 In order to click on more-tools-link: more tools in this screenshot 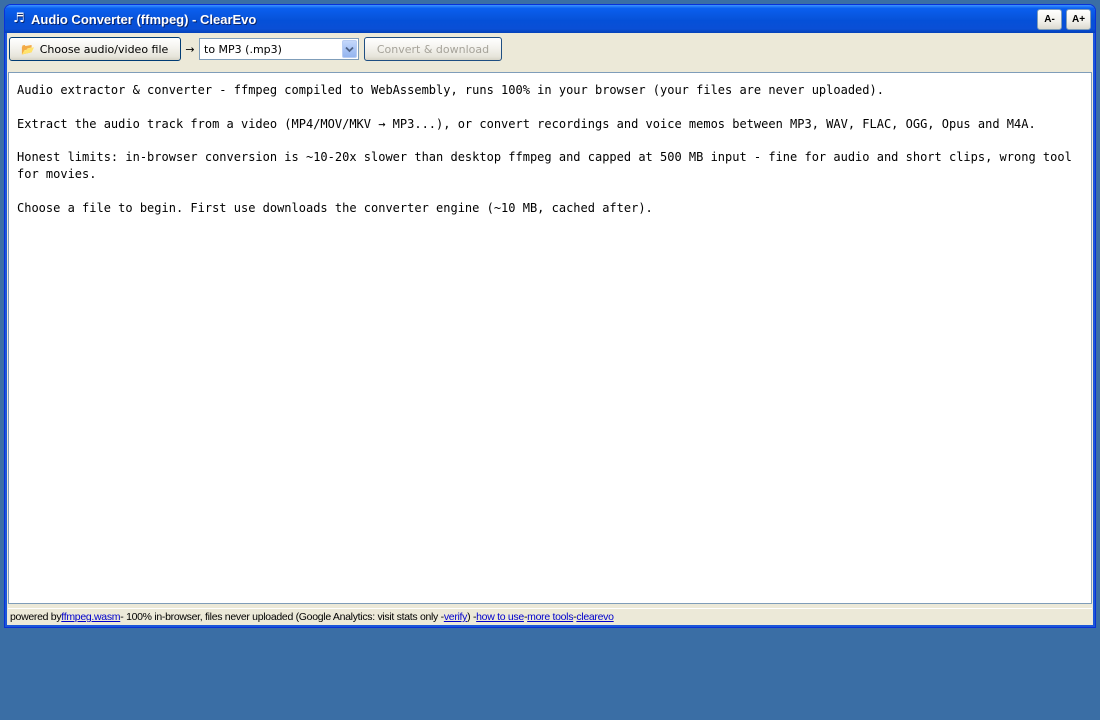, I will do `click(550, 617)`.